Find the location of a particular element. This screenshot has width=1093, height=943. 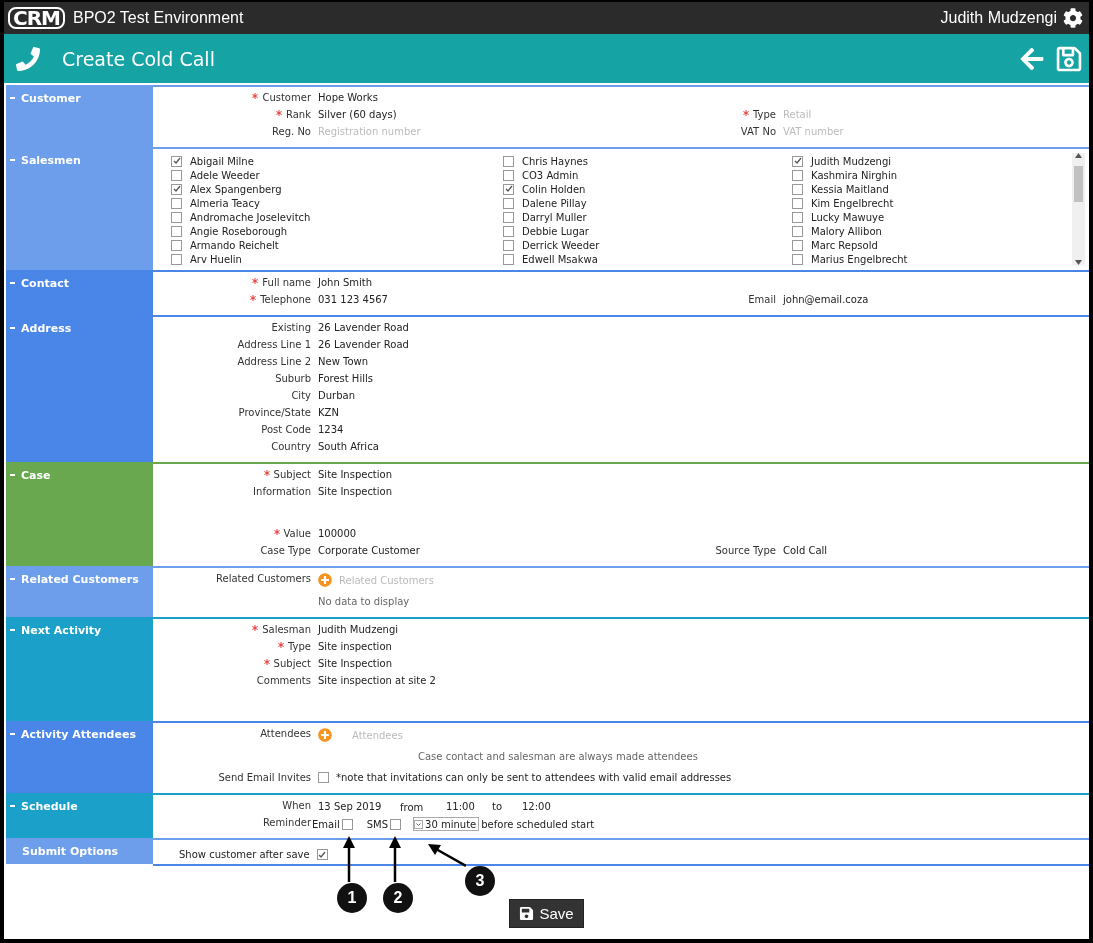

salesman-name: Armando Reichelt is located at coordinates (234, 245).